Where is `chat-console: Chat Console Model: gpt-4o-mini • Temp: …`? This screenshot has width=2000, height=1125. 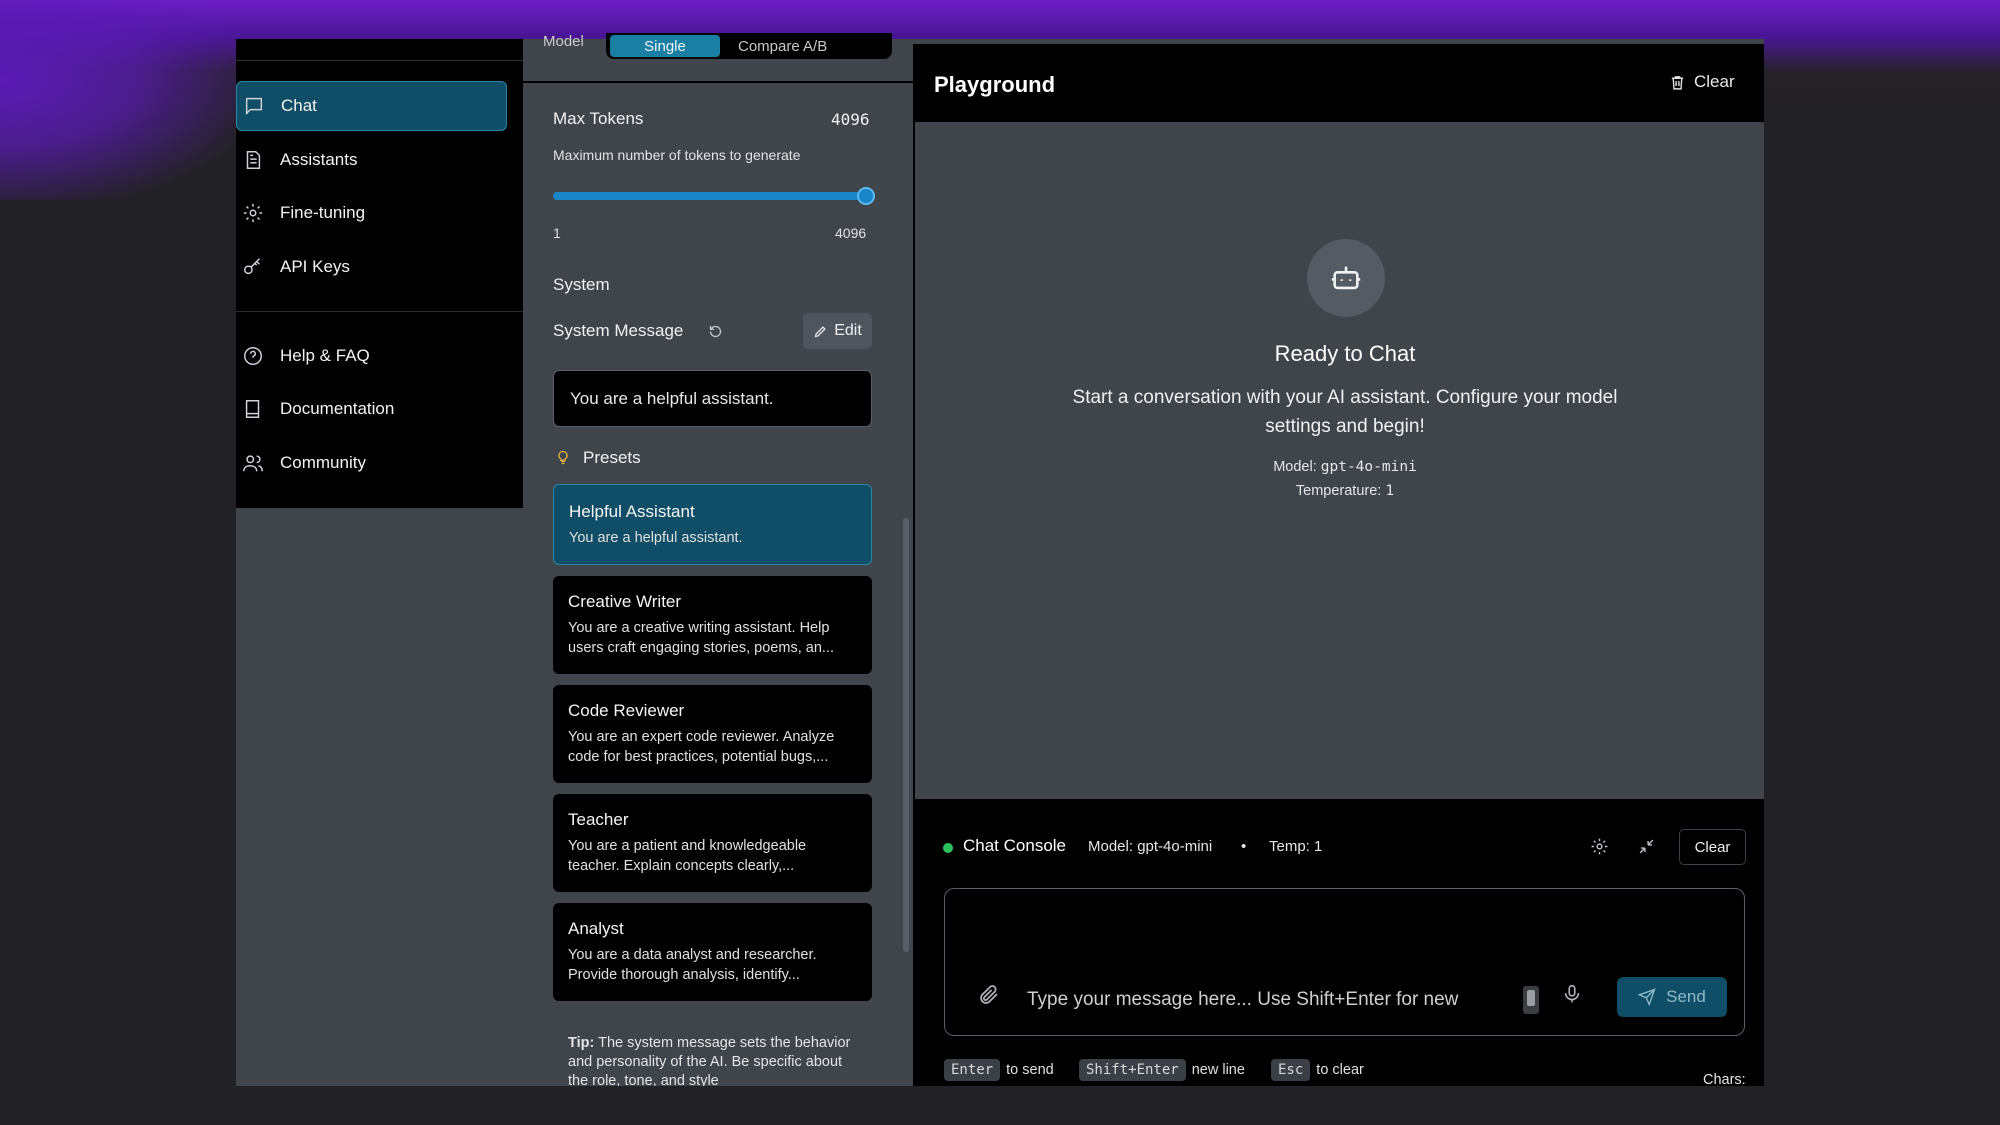 chat-console: Chat Console Model: gpt-4o-mini • Temp: … is located at coordinates (1339, 943).